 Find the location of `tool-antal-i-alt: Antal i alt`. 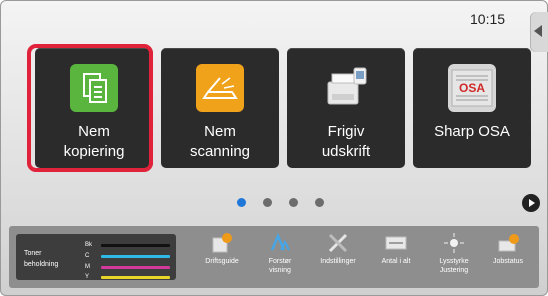

tool-antal-i-alt: Antal i alt is located at coordinates (396, 249).